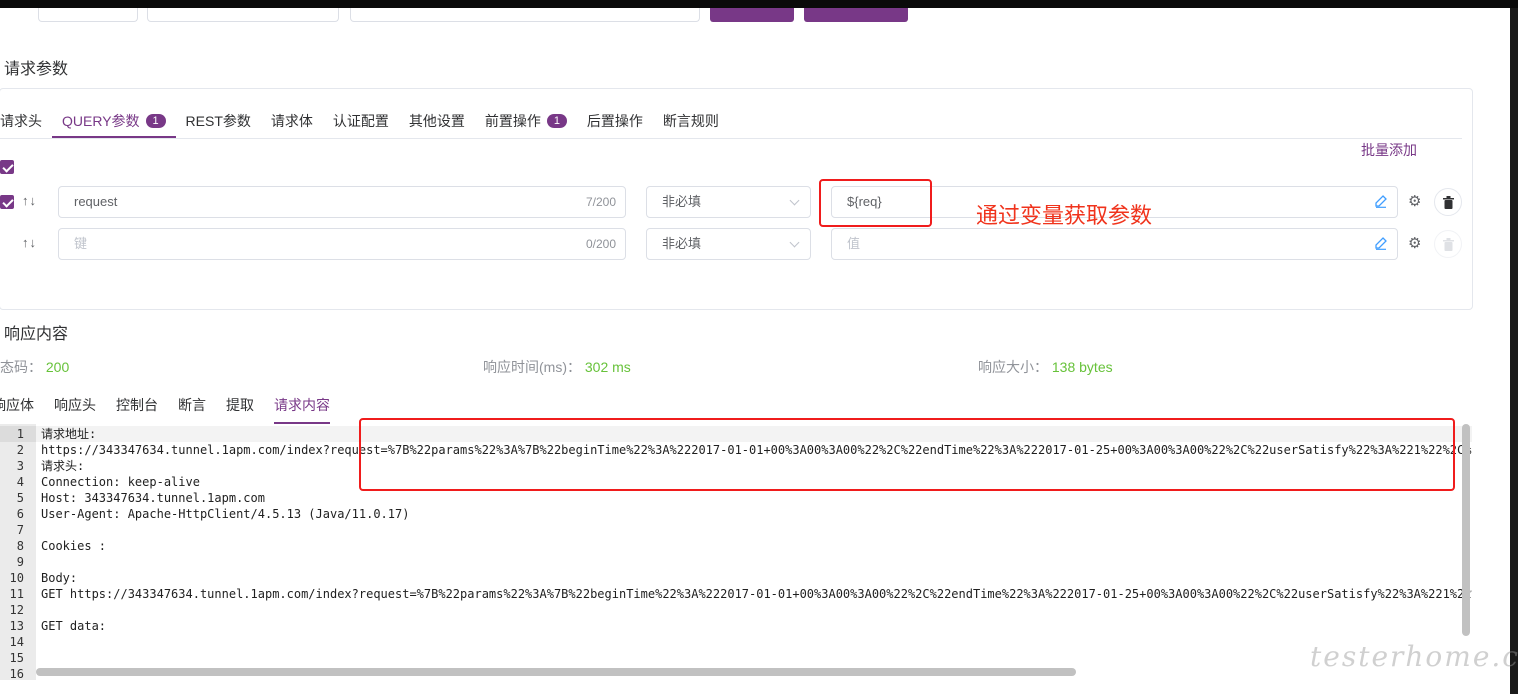  What do you see at coordinates (137, 407) in the screenshot?
I see `tab-response: 控制台` at bounding box center [137, 407].